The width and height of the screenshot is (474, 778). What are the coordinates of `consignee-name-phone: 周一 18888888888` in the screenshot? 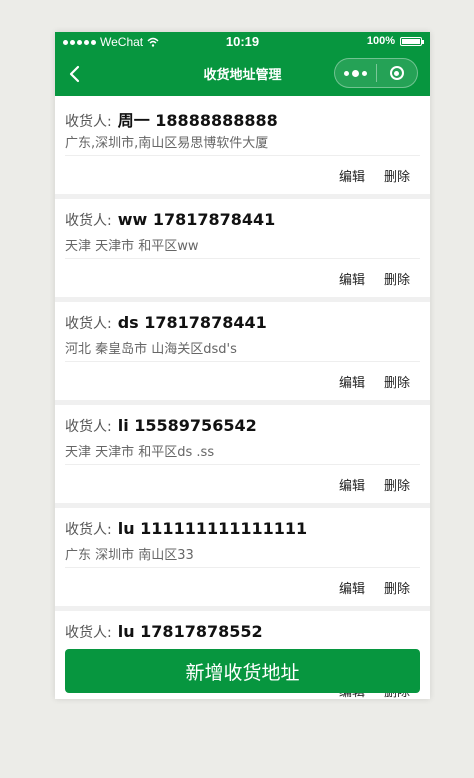 It's located at (197, 120).